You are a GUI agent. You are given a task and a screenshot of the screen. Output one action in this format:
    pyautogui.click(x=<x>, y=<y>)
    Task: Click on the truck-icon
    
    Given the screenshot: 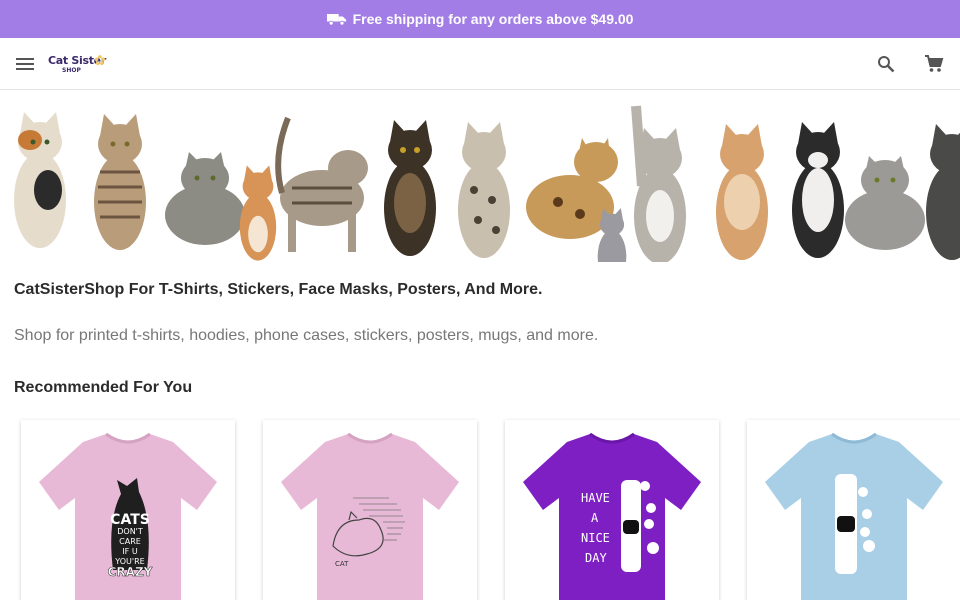 What is the action you would take?
    pyautogui.click(x=336, y=20)
    